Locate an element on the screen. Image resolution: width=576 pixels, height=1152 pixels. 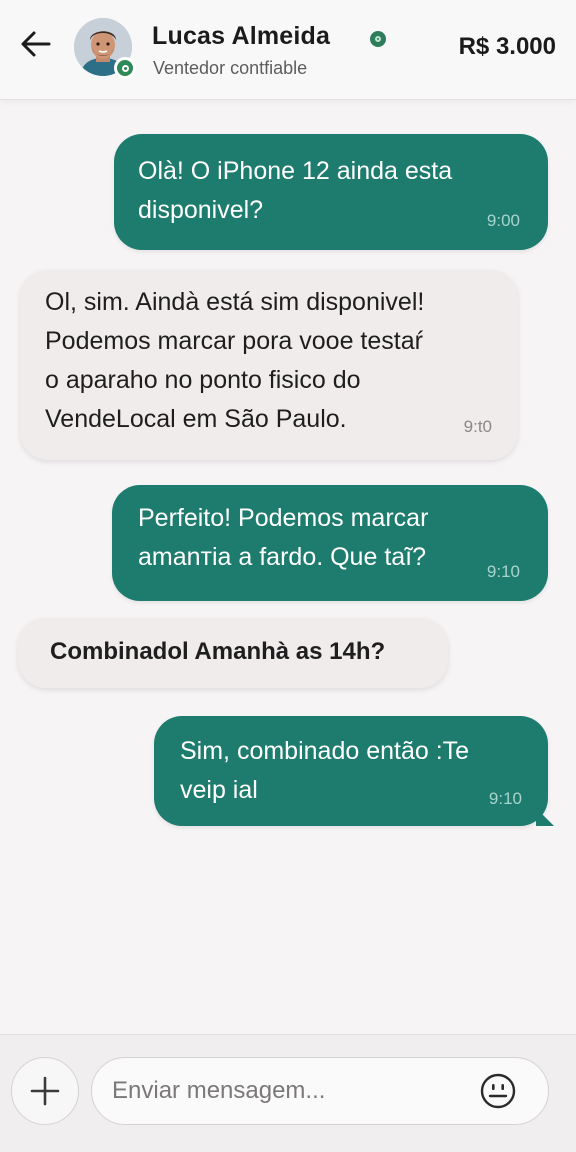
seller-status: Ventedor contfiable is located at coordinates (230, 68).